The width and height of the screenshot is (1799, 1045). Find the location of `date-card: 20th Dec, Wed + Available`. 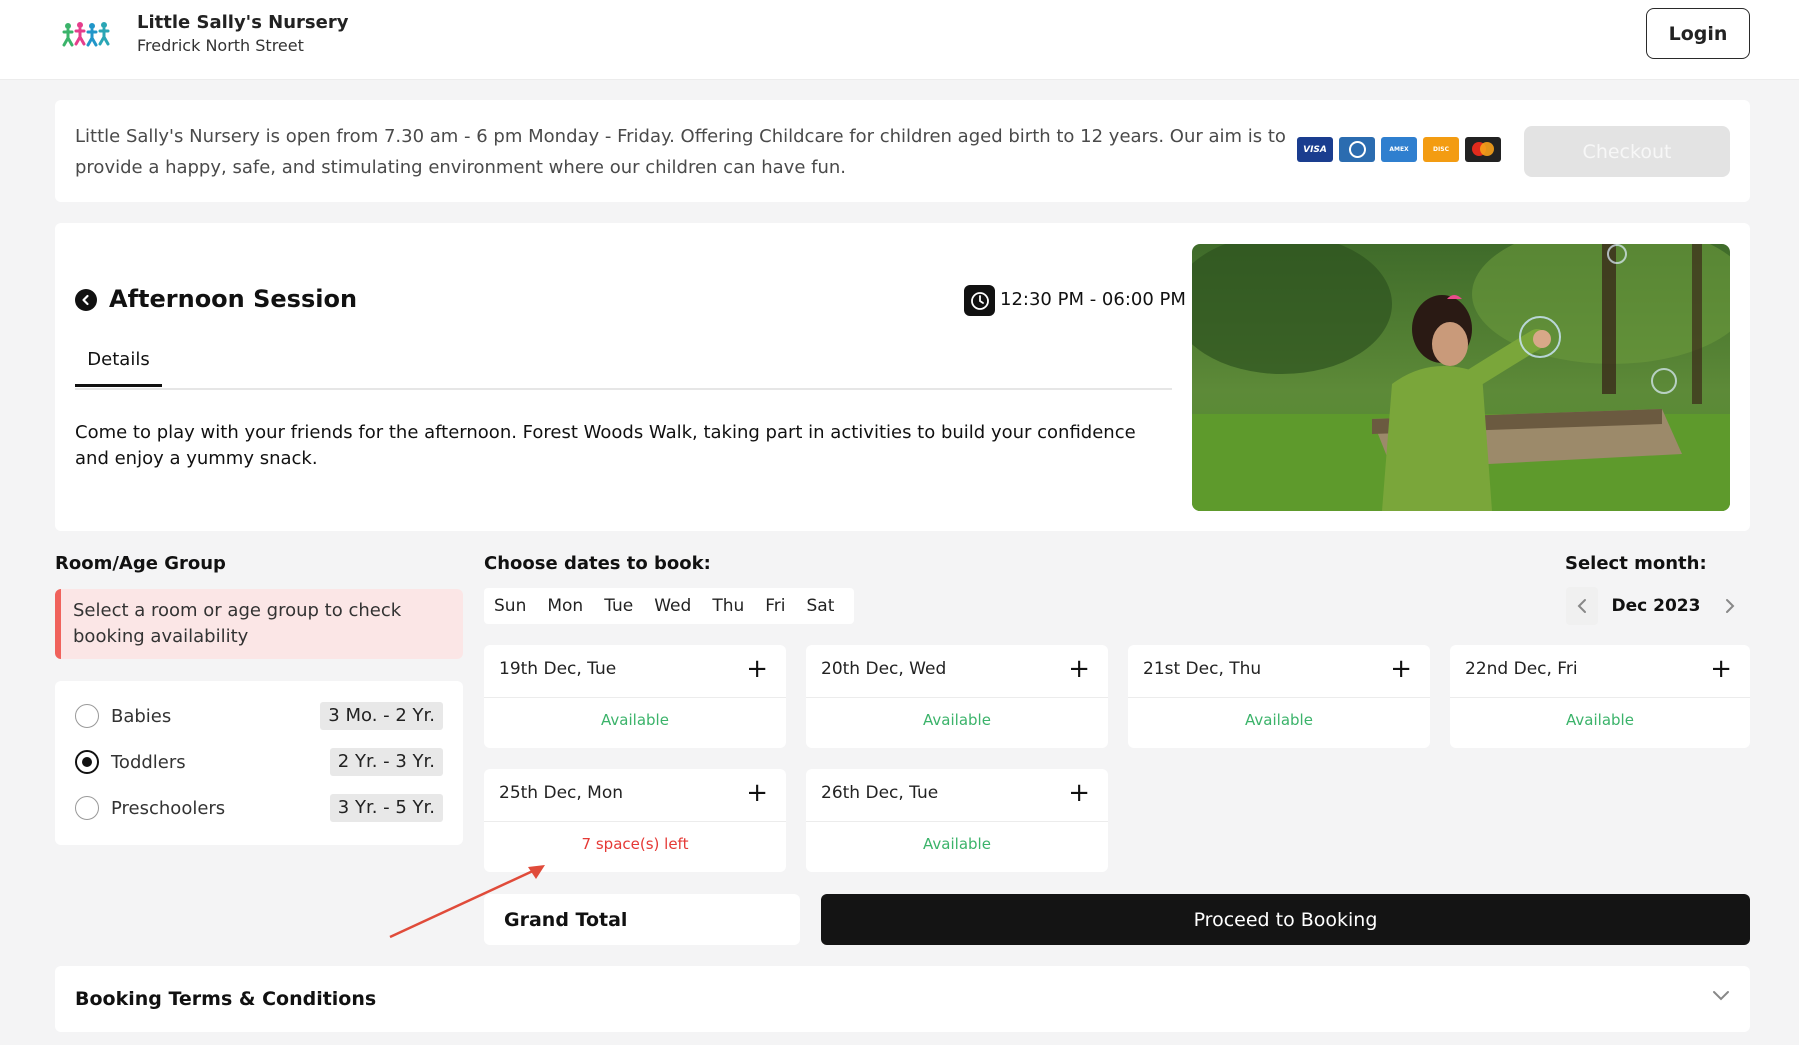

date-card: 20th Dec, Wed + Available is located at coordinates (957, 696).